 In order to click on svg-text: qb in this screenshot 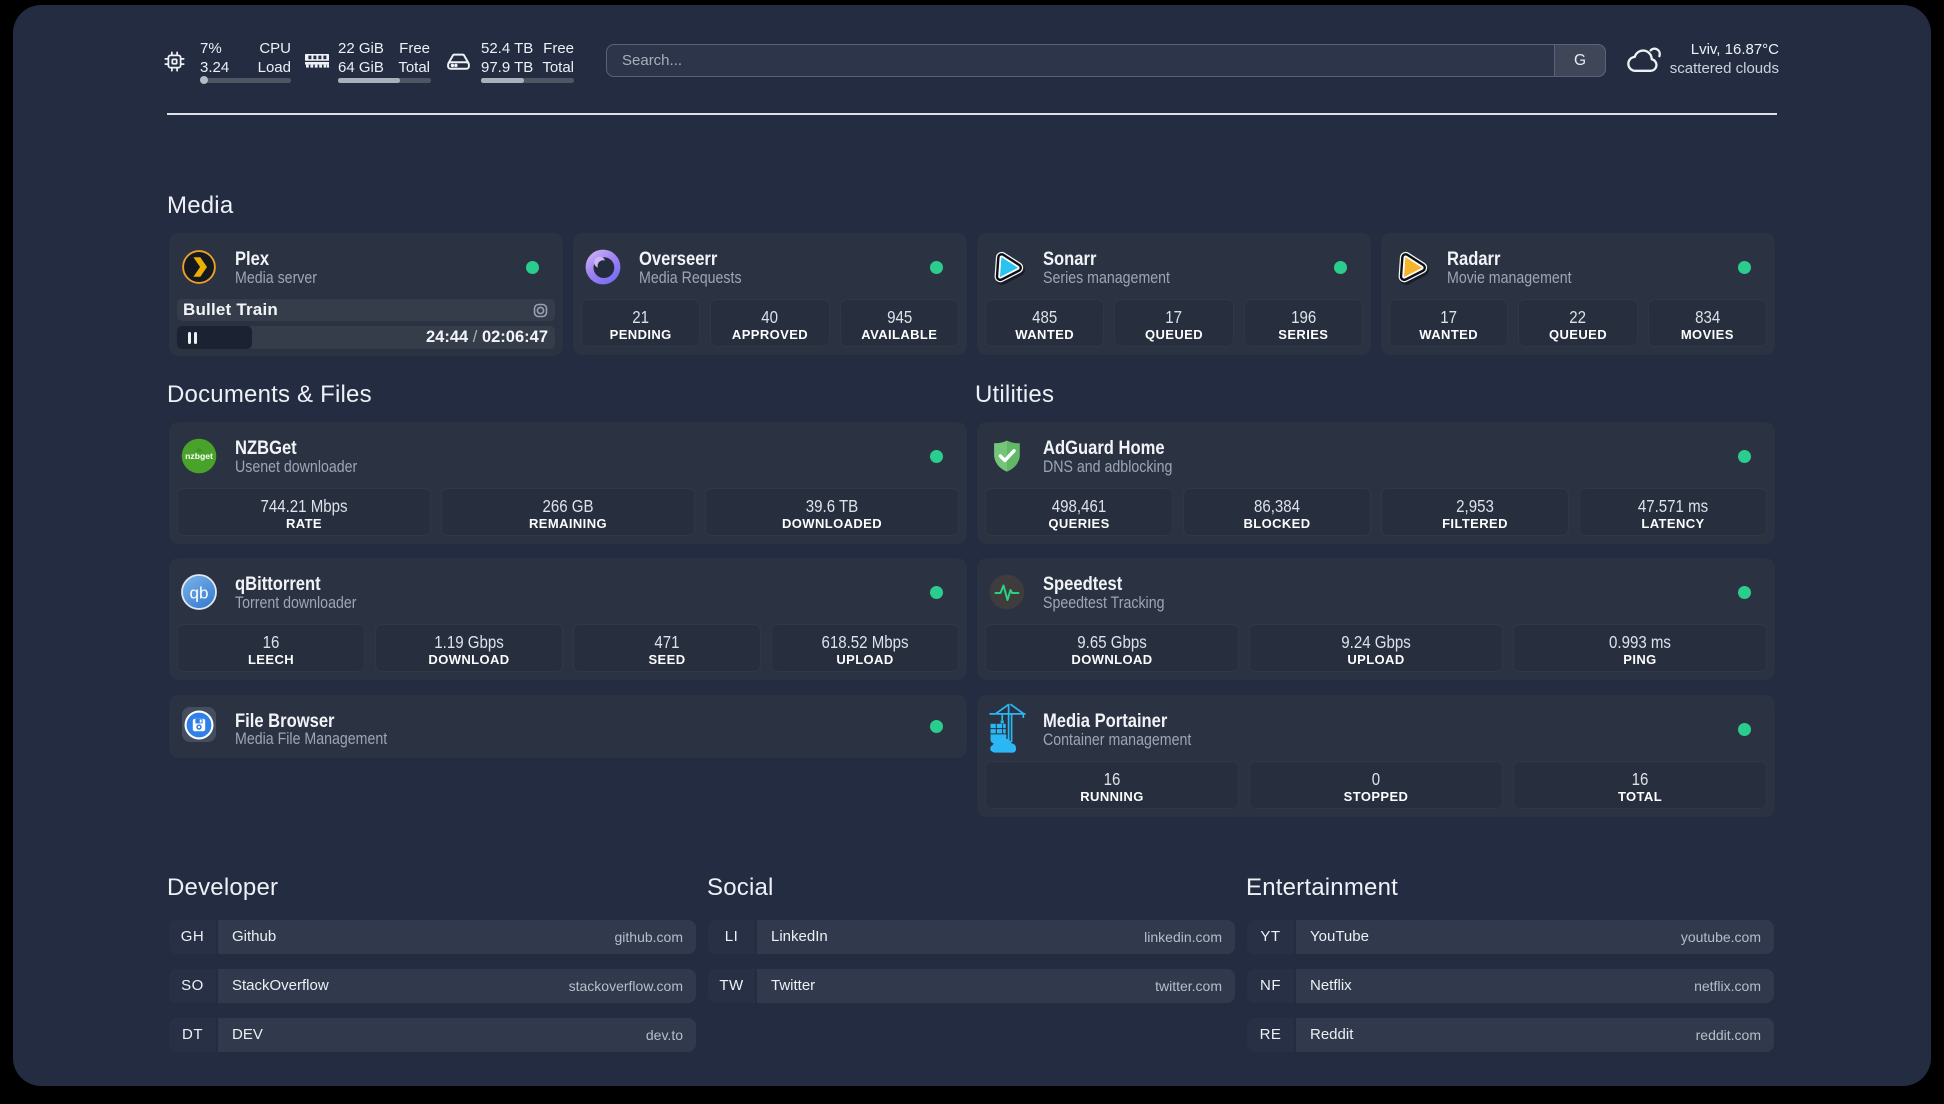, I will do `click(199, 593)`.